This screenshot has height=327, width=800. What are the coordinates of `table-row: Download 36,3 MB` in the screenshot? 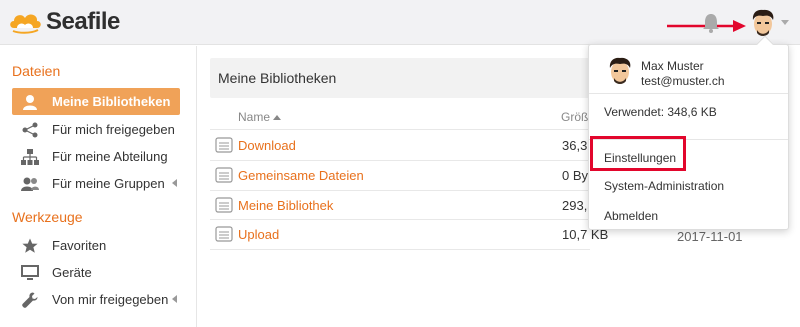 It's located at (410, 145).